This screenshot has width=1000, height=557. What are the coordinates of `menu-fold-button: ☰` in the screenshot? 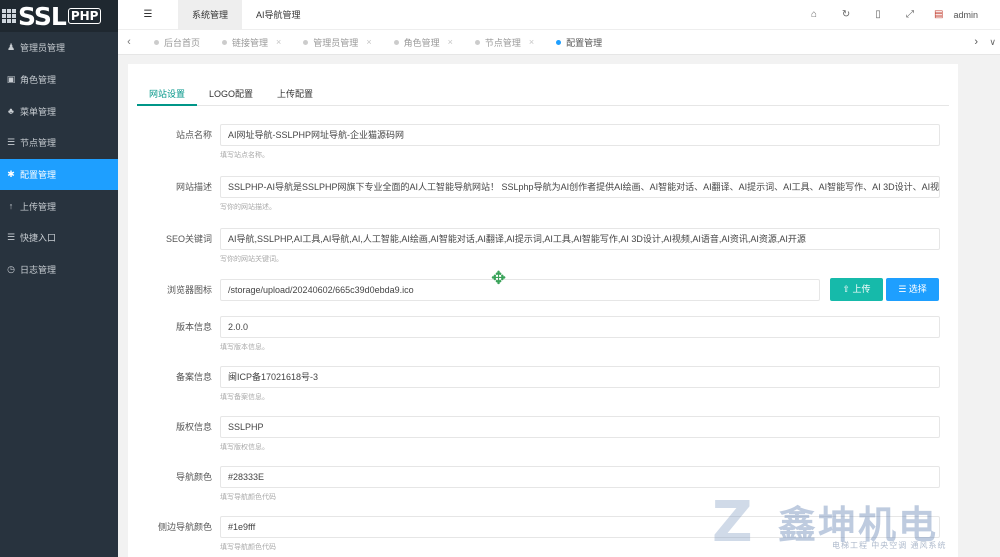 It's located at (148, 14).